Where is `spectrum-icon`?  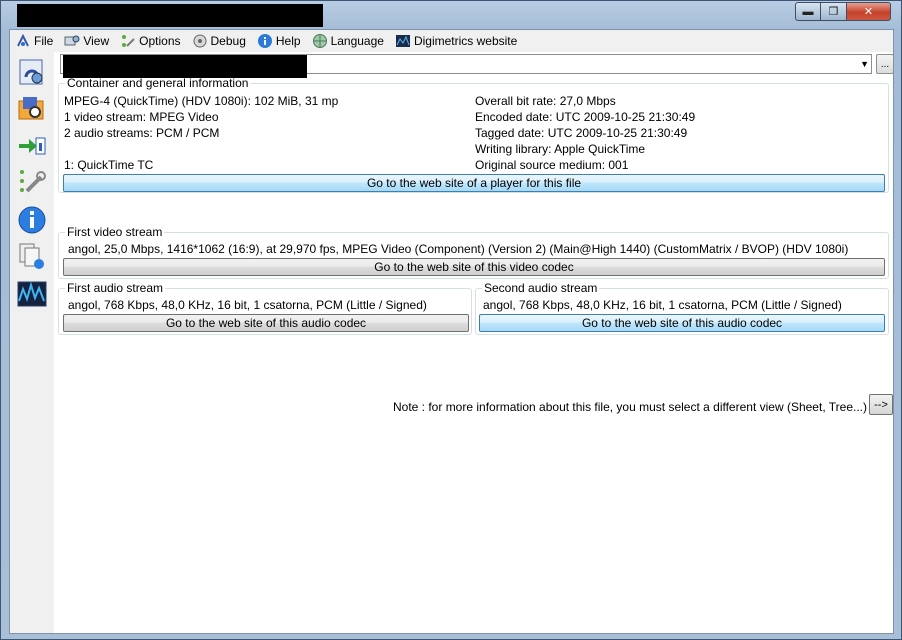 spectrum-icon is located at coordinates (32, 294).